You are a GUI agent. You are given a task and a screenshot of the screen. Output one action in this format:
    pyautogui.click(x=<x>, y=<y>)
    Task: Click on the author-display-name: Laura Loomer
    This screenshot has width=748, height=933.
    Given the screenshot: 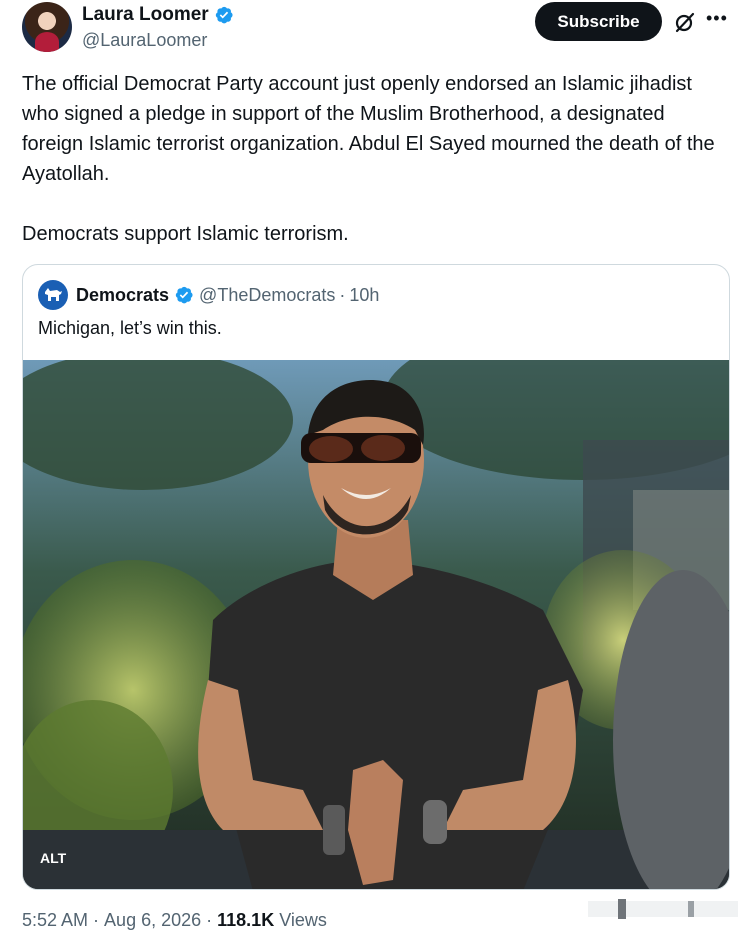 What is the action you would take?
    pyautogui.click(x=145, y=15)
    